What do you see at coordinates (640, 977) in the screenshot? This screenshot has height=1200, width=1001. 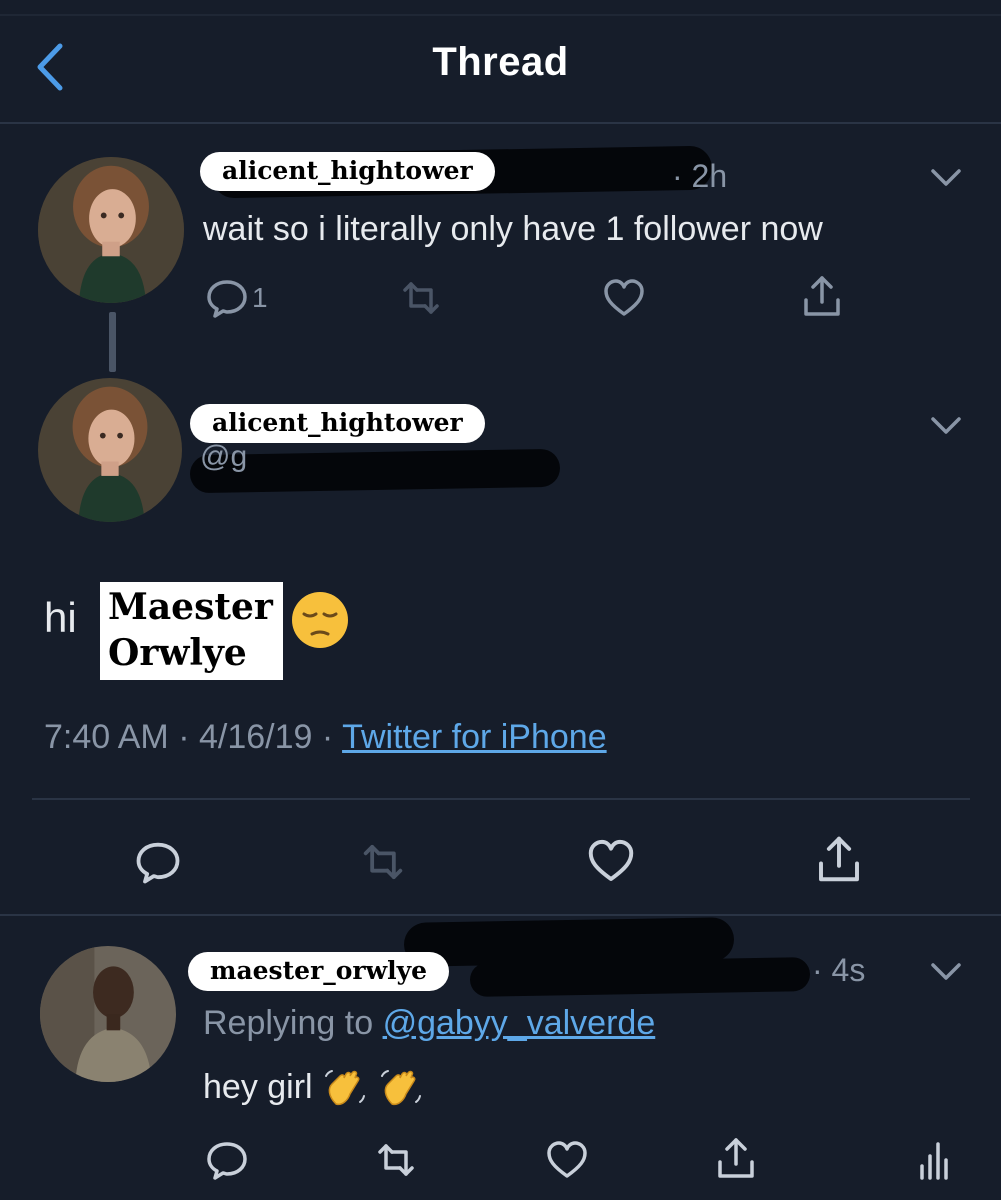 I see `redaction-scribble` at bounding box center [640, 977].